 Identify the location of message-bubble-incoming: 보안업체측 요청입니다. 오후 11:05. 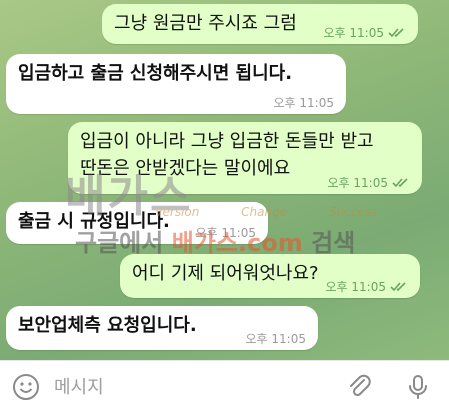
(162, 328).